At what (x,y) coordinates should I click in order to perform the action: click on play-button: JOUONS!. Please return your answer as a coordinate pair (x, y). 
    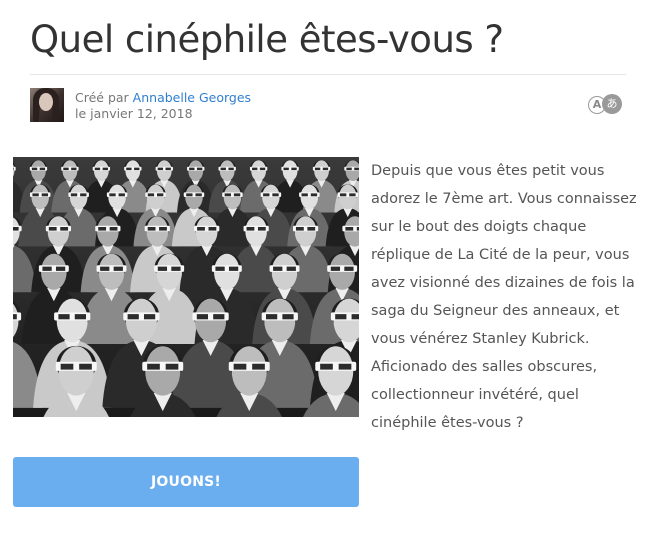
    Looking at the image, I should click on (186, 482).